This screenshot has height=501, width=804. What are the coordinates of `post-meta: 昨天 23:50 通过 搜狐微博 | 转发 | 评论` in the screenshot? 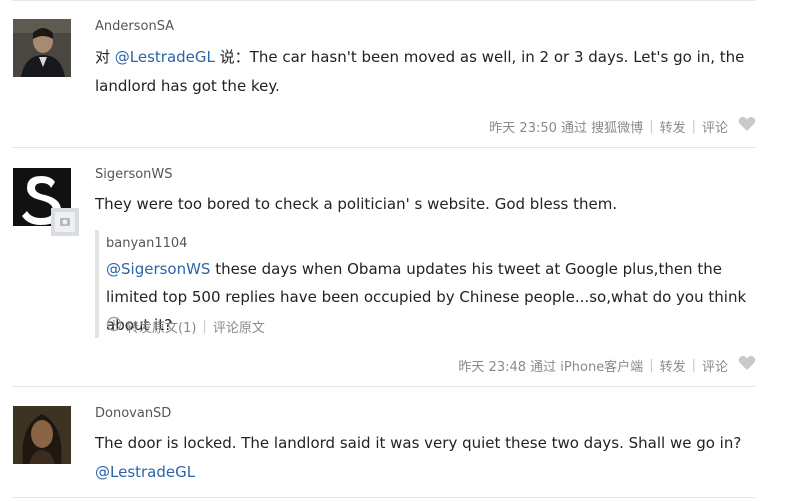 It's located at (622, 126).